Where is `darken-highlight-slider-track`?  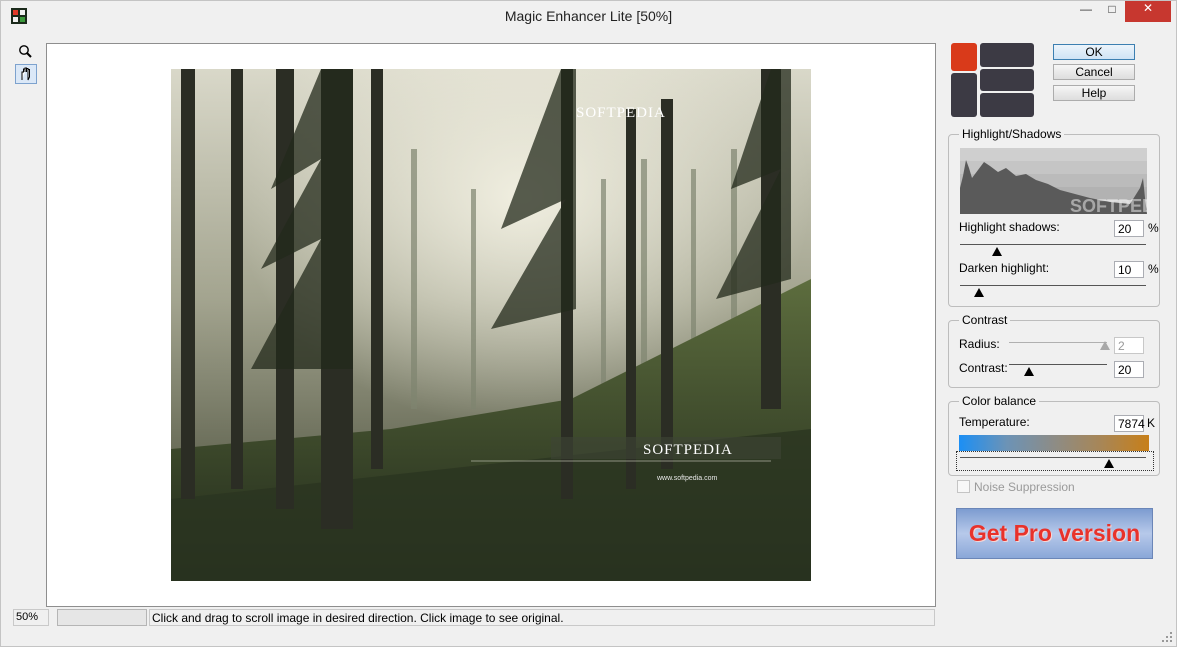
darken-highlight-slider-track is located at coordinates (1053, 285).